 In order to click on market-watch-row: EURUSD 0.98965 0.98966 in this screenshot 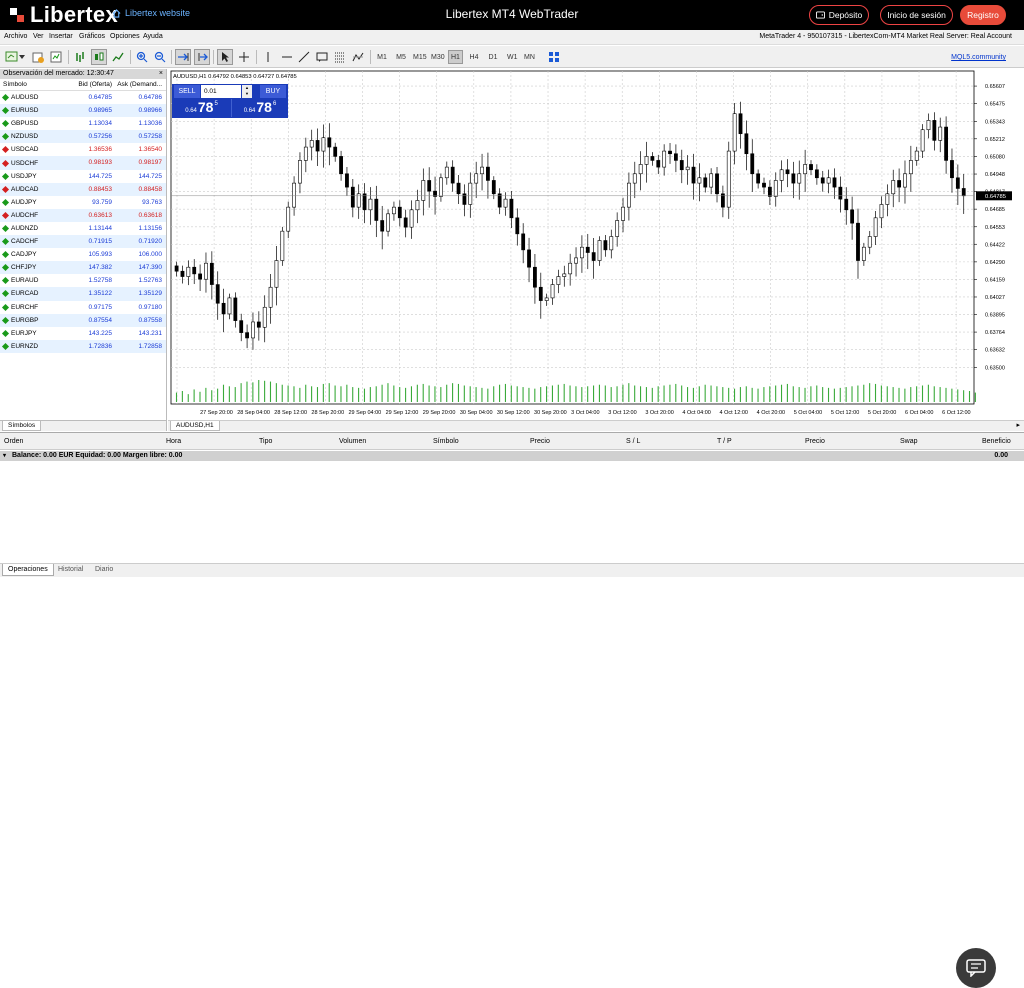, I will do `click(83, 111)`.